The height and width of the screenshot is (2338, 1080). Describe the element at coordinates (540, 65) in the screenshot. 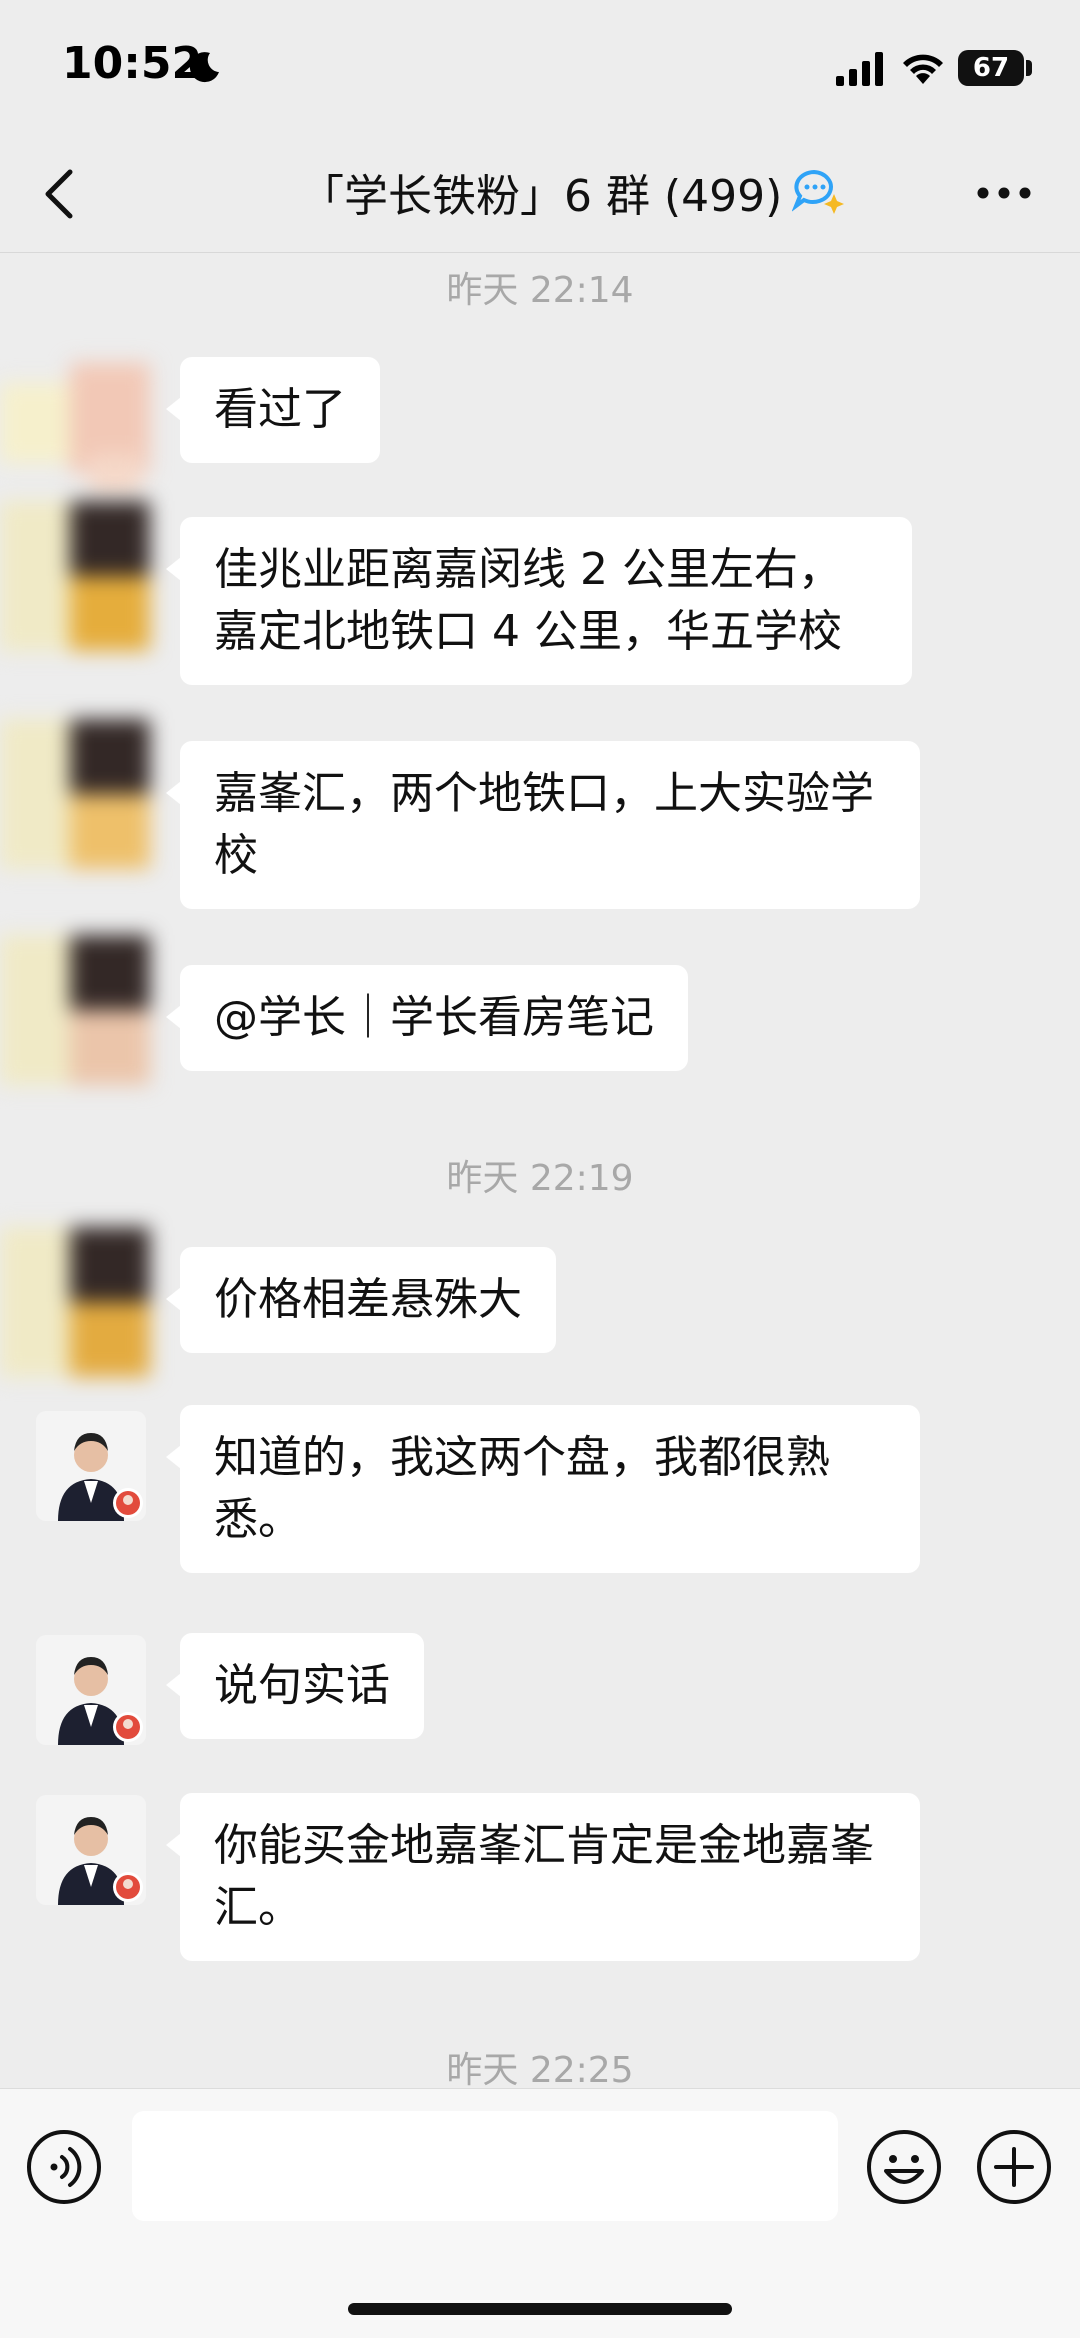

I see `status-bar: 10:52 67` at that location.